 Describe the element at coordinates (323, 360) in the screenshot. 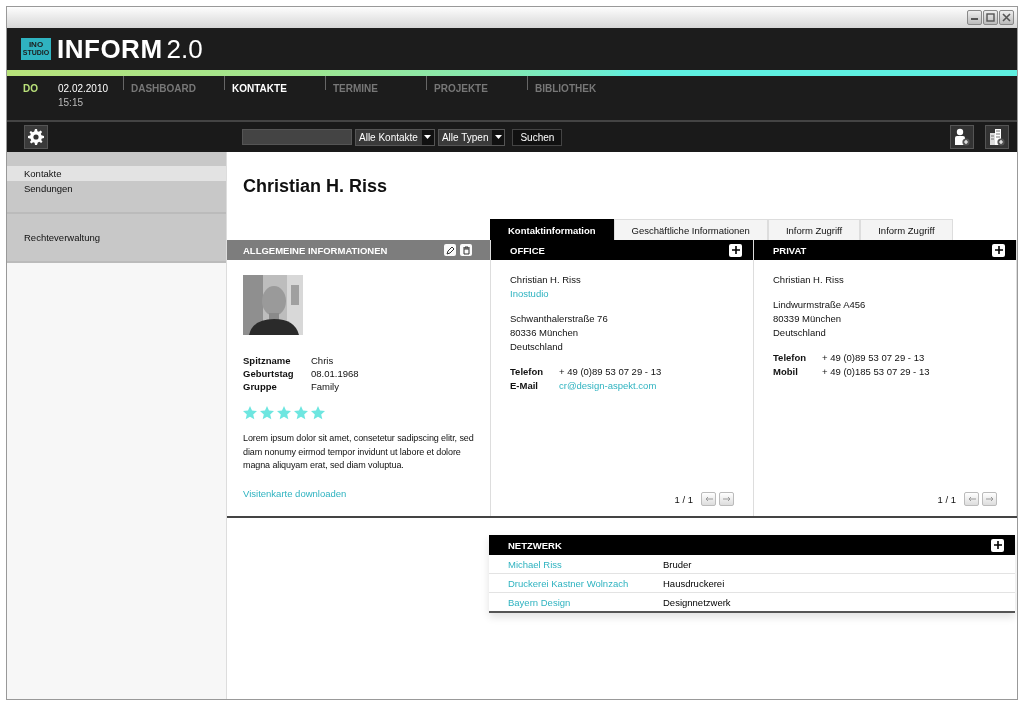

I see `field-value: Chris` at that location.